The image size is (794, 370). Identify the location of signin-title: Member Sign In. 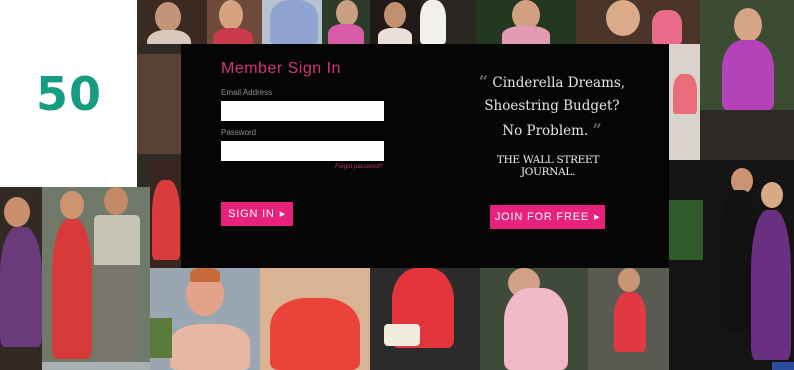
(281, 68).